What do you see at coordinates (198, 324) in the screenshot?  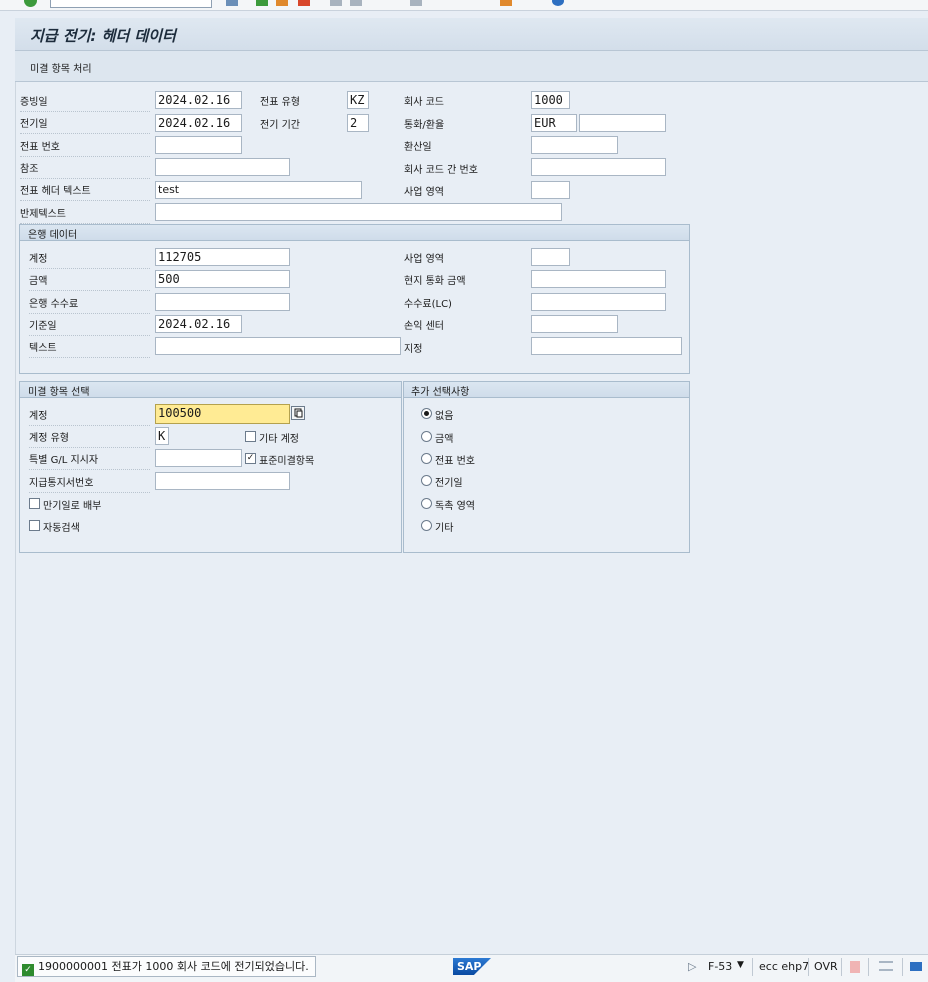 I see `value-date-input: 2024.02.16` at bounding box center [198, 324].